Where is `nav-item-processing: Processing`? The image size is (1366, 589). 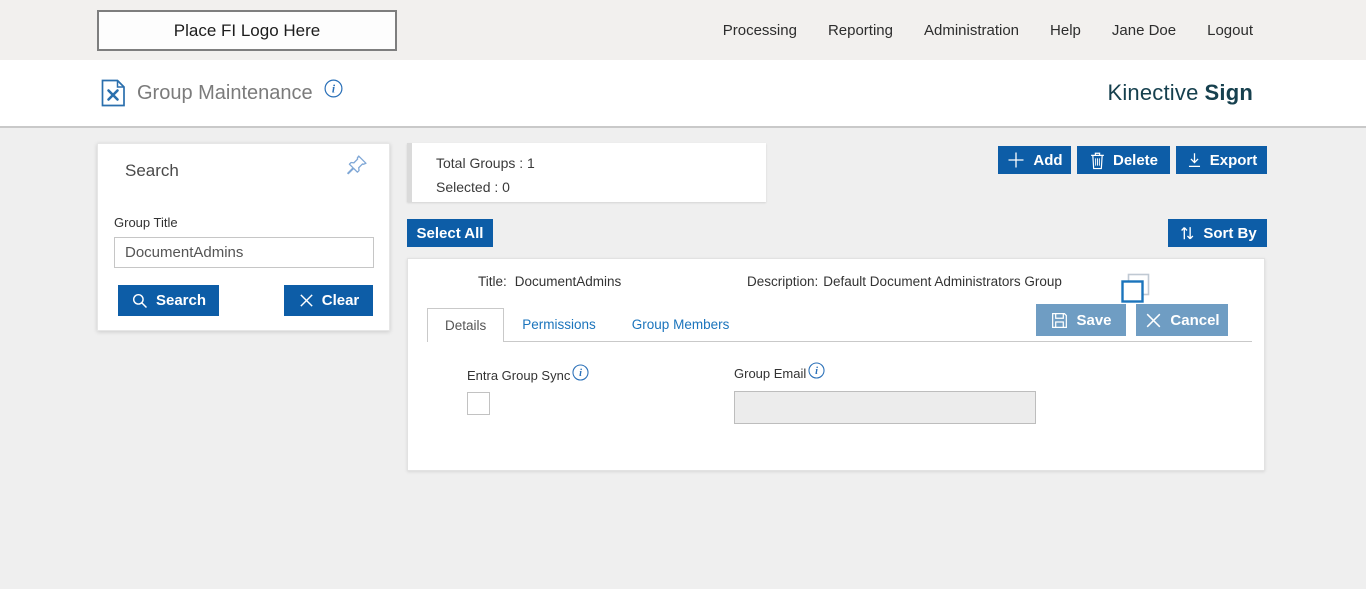 nav-item-processing: Processing is located at coordinates (760, 30).